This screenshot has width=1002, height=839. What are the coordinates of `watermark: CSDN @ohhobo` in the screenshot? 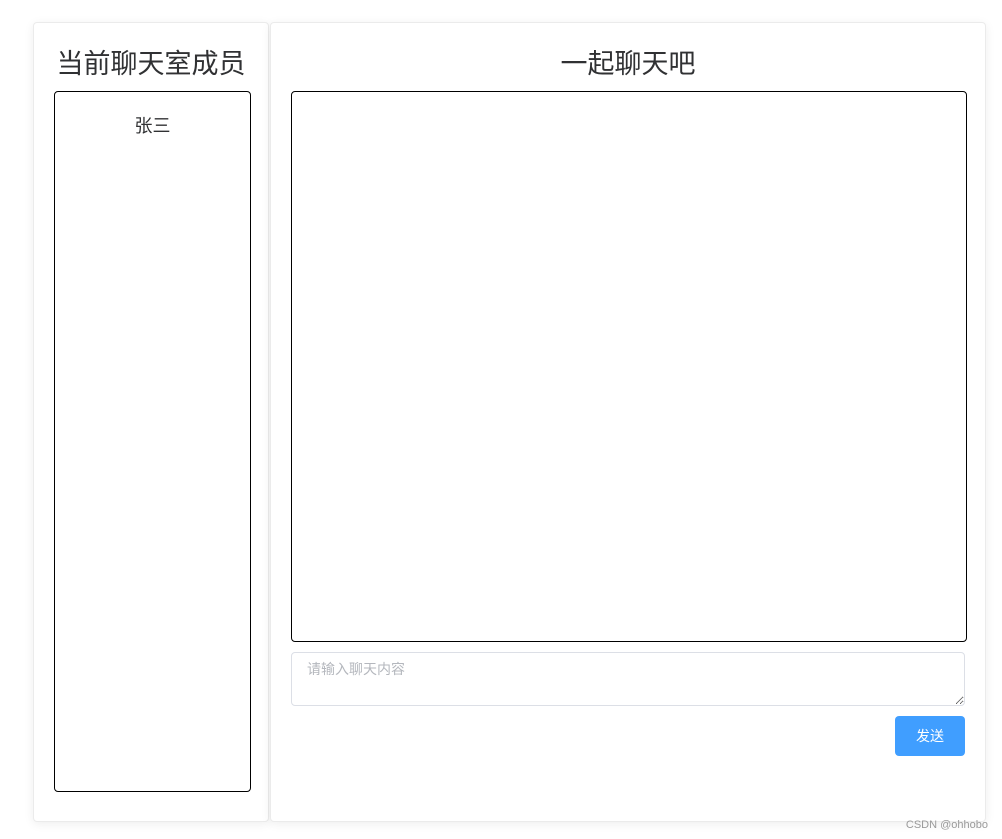 It's located at (946, 825).